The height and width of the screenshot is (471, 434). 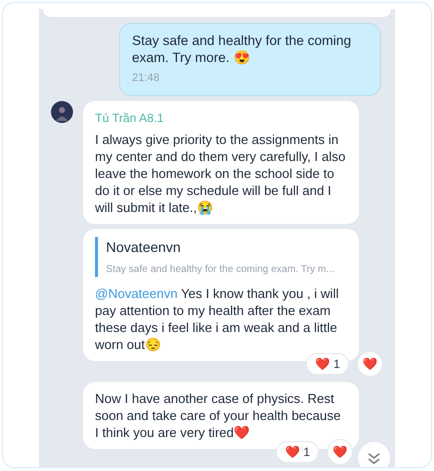 I want to click on scroll-down-button, so click(x=374, y=454).